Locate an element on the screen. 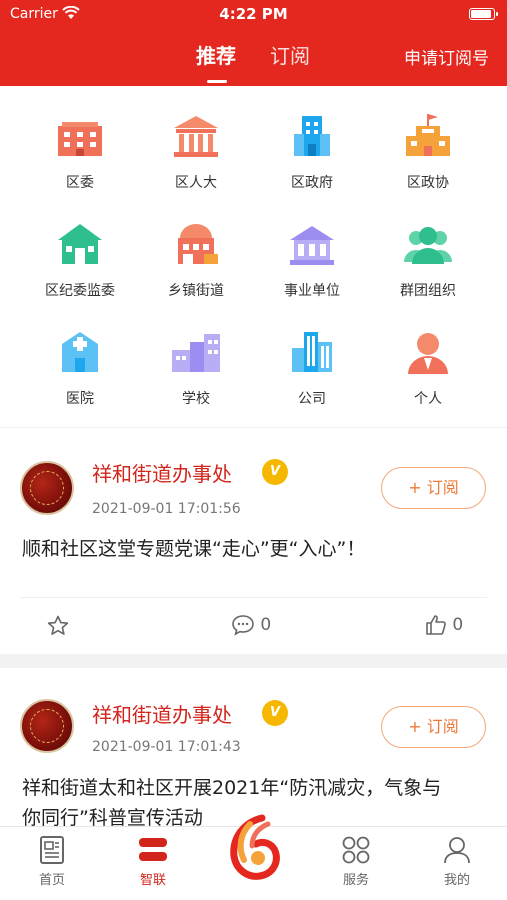 The height and width of the screenshot is (900, 507). category-label: 个人 is located at coordinates (428, 399).